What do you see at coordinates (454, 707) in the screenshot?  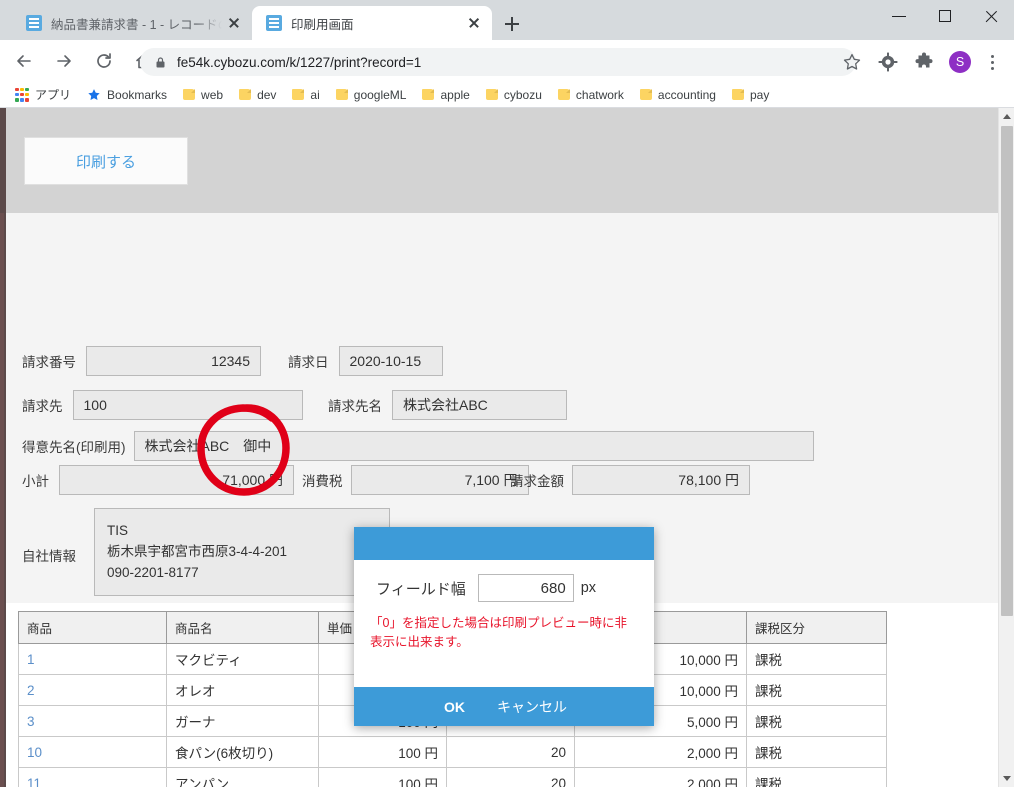 I see `ok-button: OK` at bounding box center [454, 707].